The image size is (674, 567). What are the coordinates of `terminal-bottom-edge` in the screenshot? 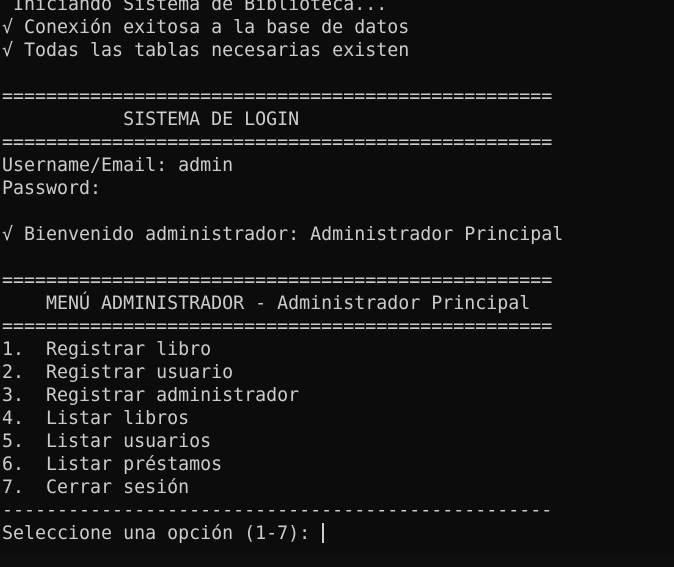 It's located at (337, 556).